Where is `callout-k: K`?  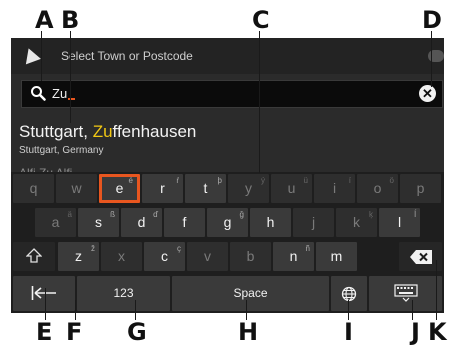 callout-k: K is located at coordinates (437, 332).